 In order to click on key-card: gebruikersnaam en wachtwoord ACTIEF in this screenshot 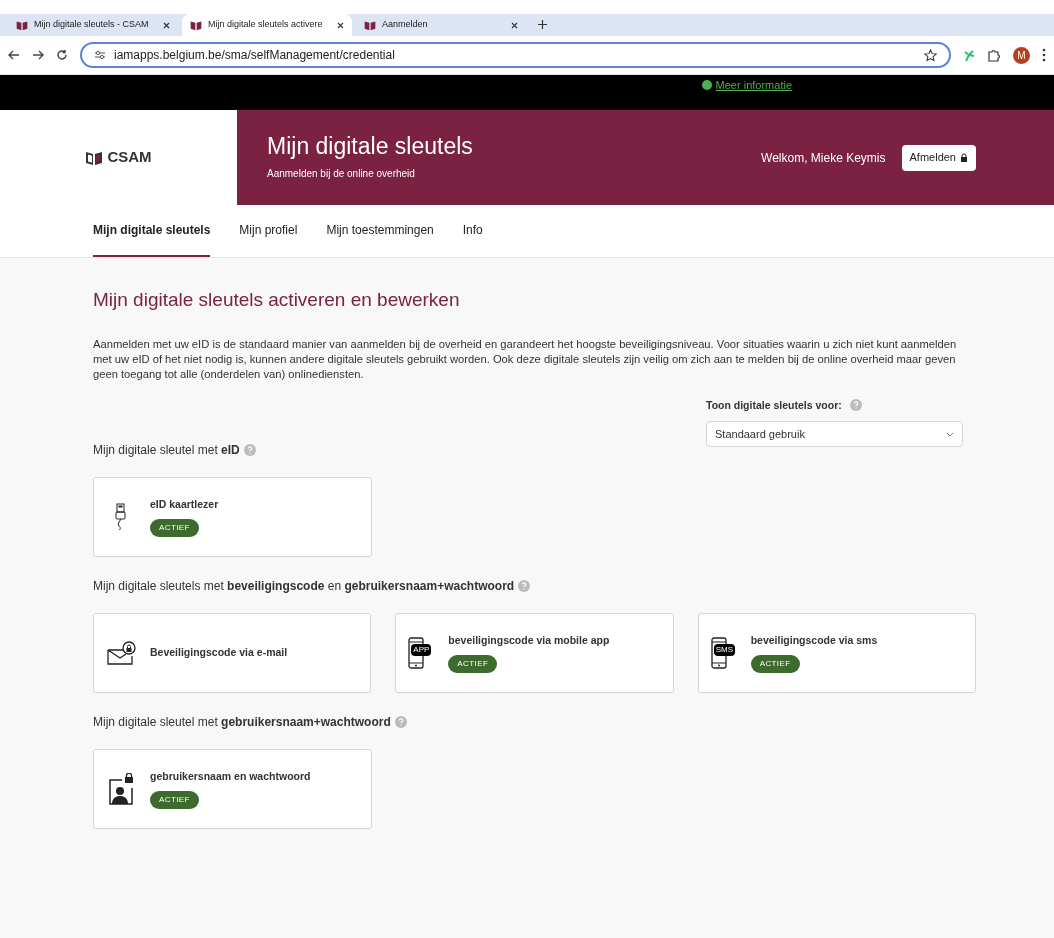, I will do `click(232, 789)`.